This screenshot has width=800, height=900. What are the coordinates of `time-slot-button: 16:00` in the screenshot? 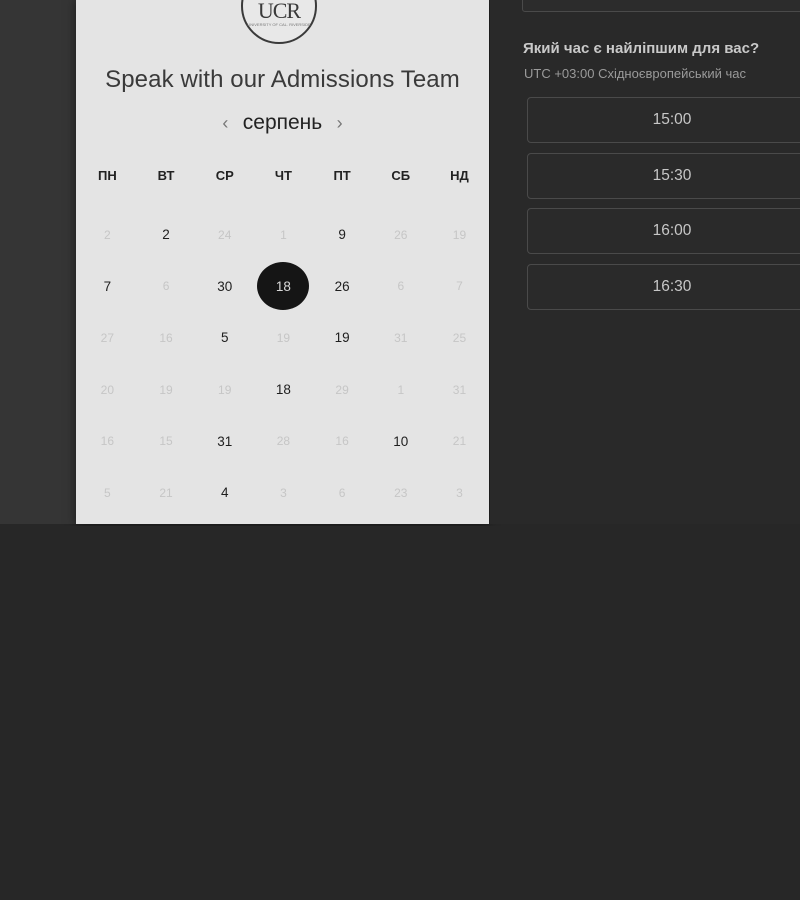 It's located at (663, 231).